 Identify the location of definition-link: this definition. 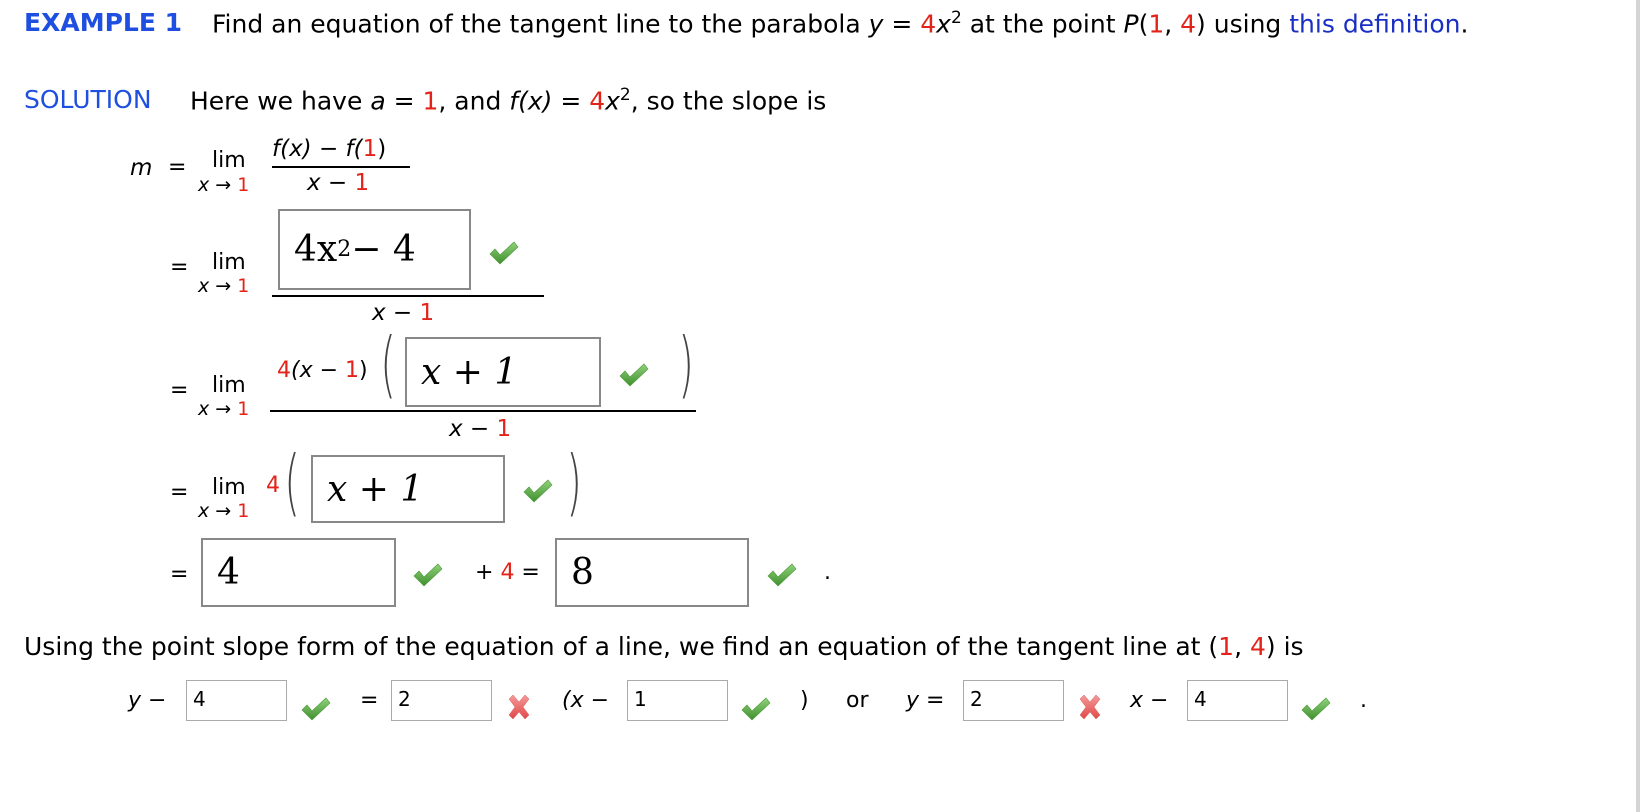
(1374, 23).